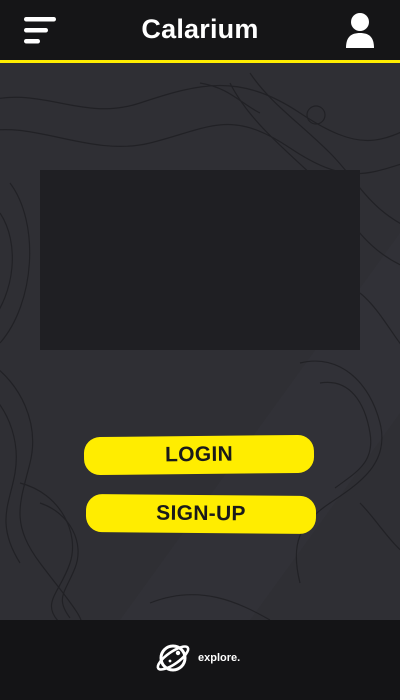 This screenshot has height=700, width=400. I want to click on login-button: LOGIN, so click(199, 455).